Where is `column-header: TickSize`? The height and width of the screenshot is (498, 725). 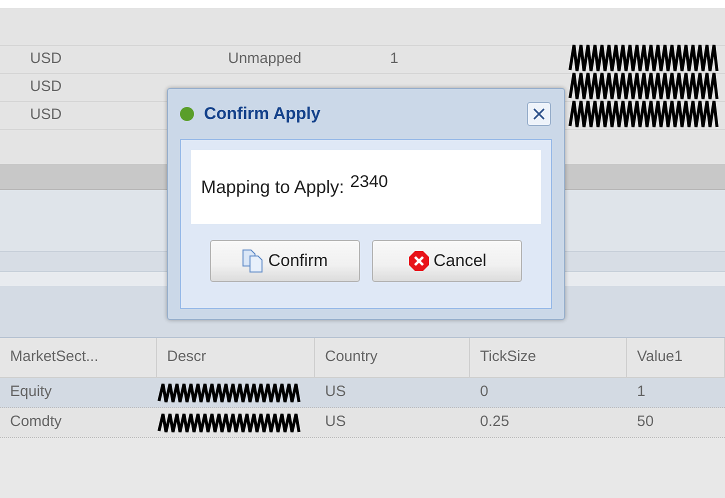
column-header: TickSize is located at coordinates (548, 357).